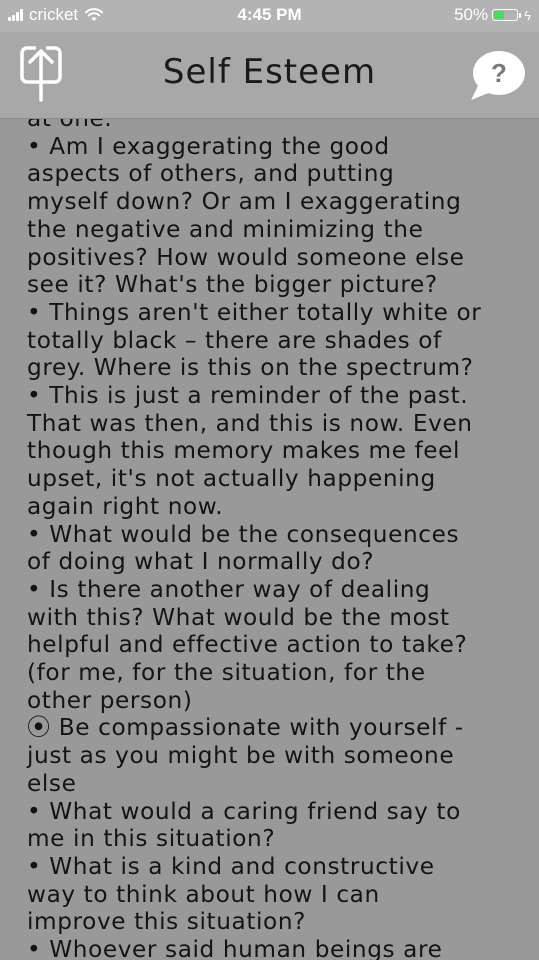 This screenshot has width=539, height=960. Describe the element at coordinates (471, 14) in the screenshot. I see `battery-percent: 50%` at that location.